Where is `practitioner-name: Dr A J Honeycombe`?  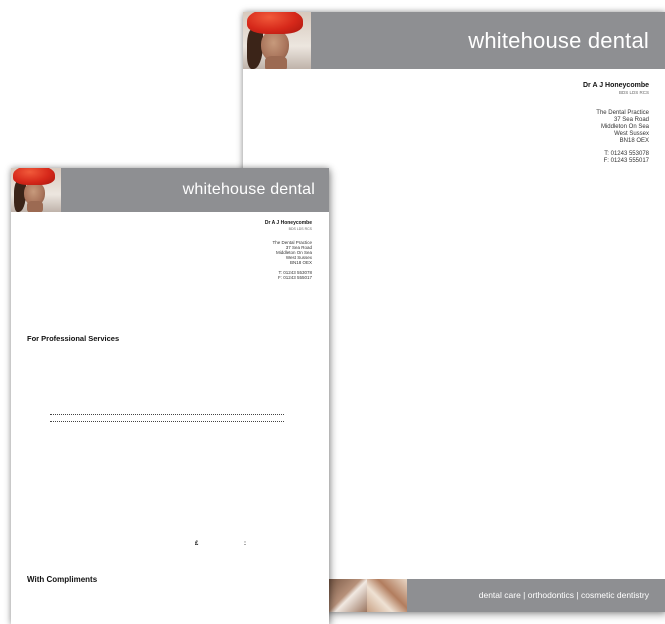 practitioner-name: Dr A J Honeycombe is located at coordinates (616, 85).